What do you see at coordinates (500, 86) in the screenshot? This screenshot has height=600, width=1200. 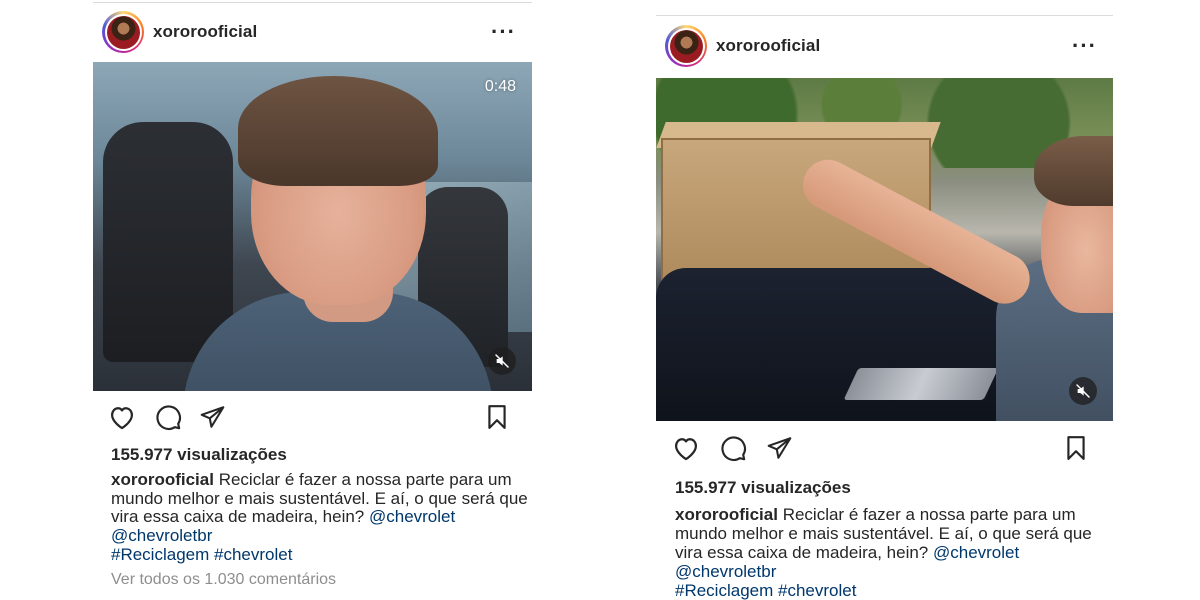 I see `video-duration: 0:48` at bounding box center [500, 86].